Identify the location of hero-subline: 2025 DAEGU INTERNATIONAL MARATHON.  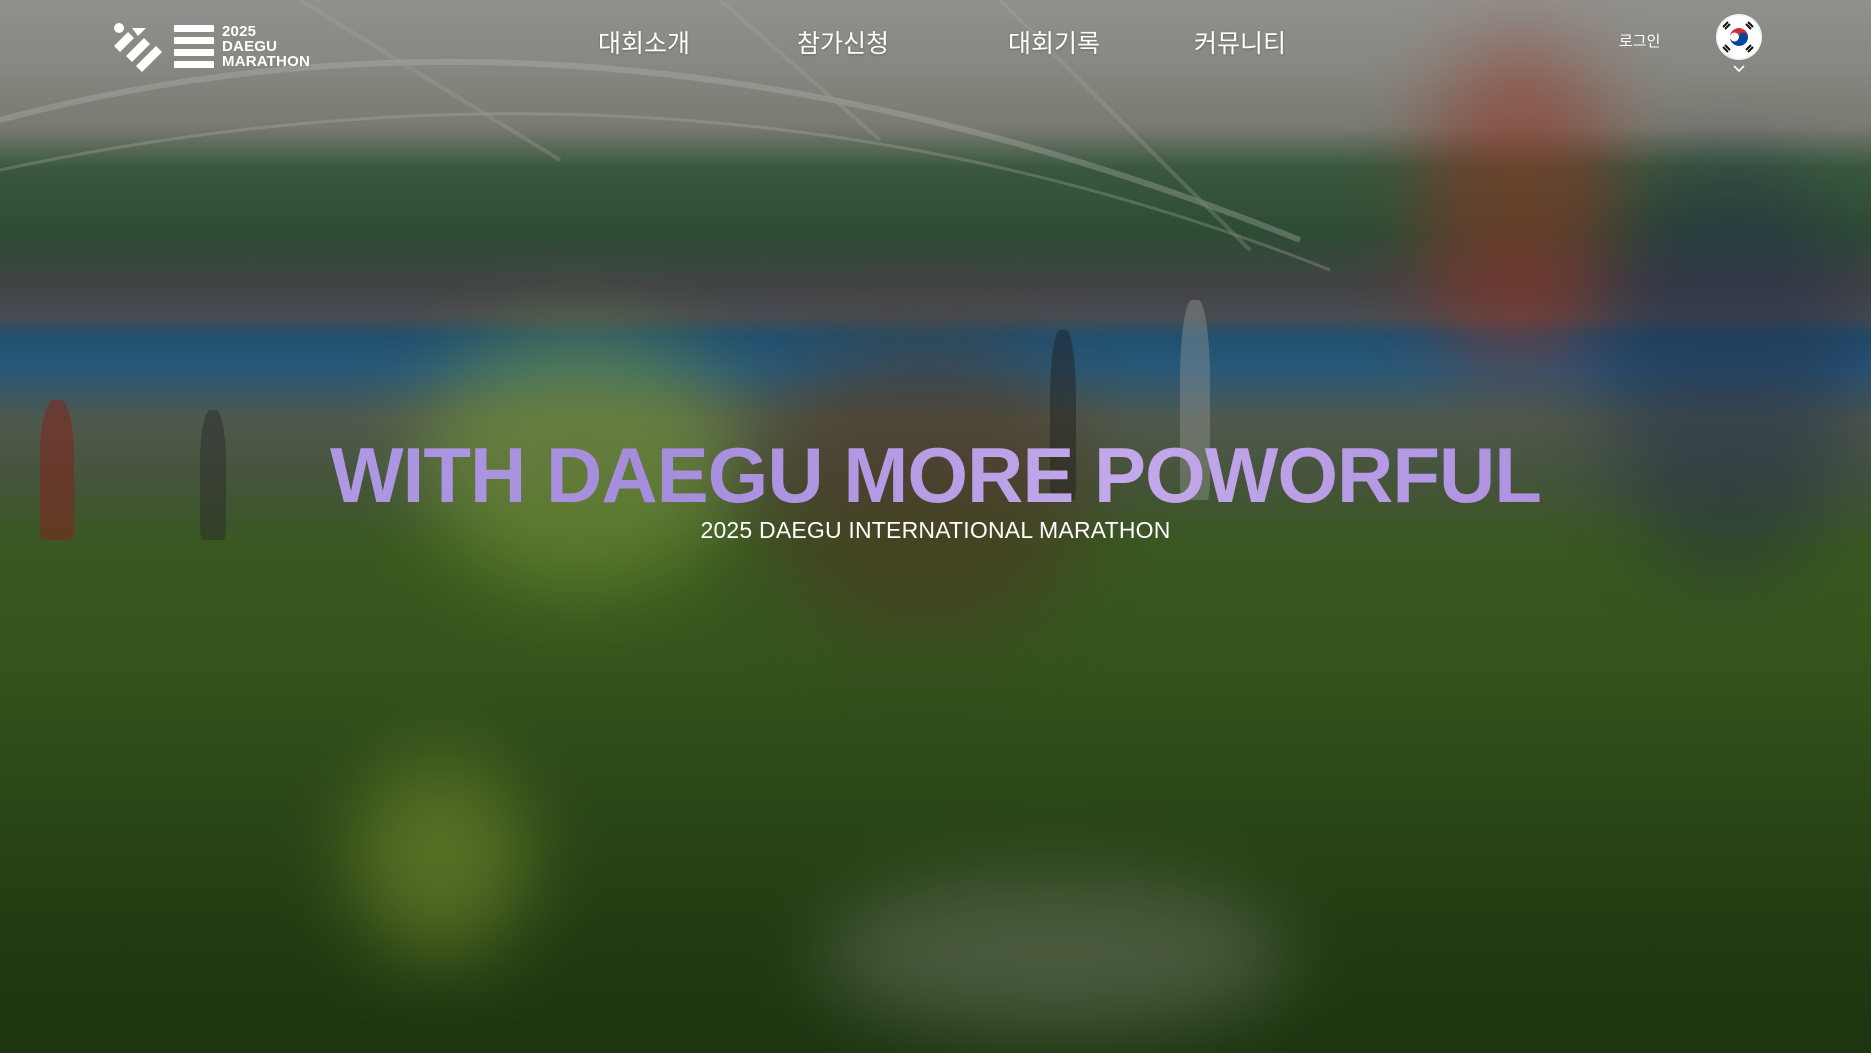
(935, 530).